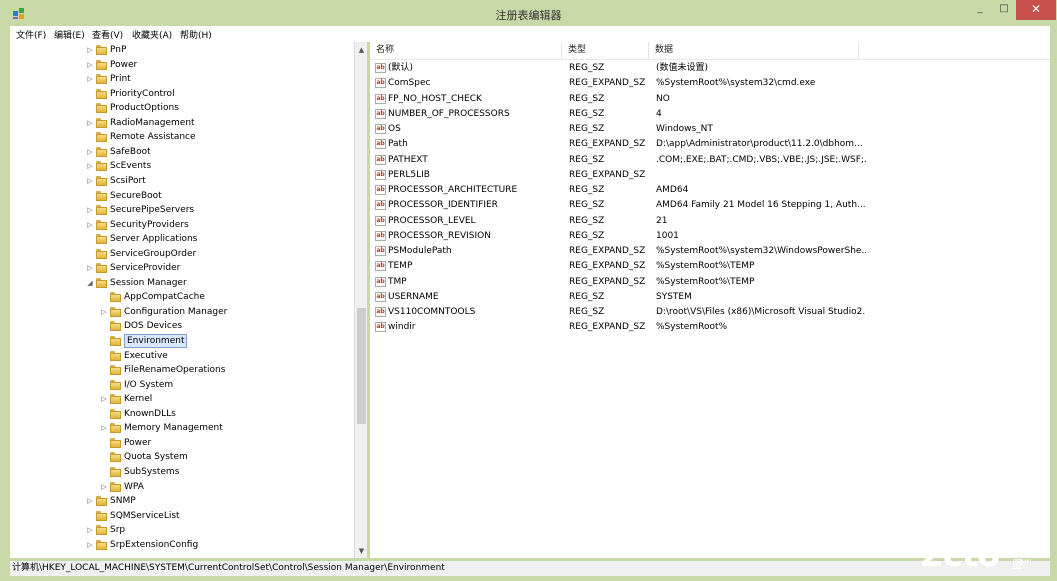  I want to click on tree-item: ▷ Kernel, so click(182, 399).